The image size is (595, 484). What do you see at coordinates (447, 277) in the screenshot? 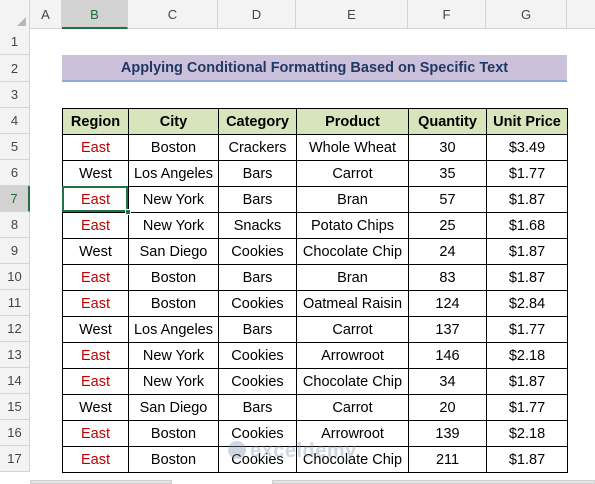
I see `cell-quantity: 83` at bounding box center [447, 277].